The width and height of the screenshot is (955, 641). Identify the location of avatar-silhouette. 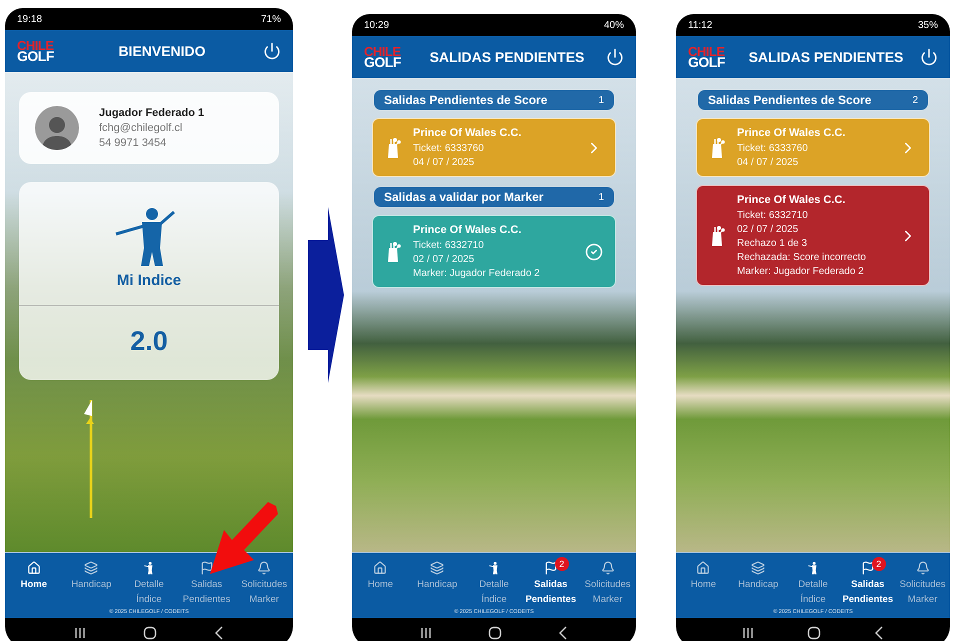
(57, 128).